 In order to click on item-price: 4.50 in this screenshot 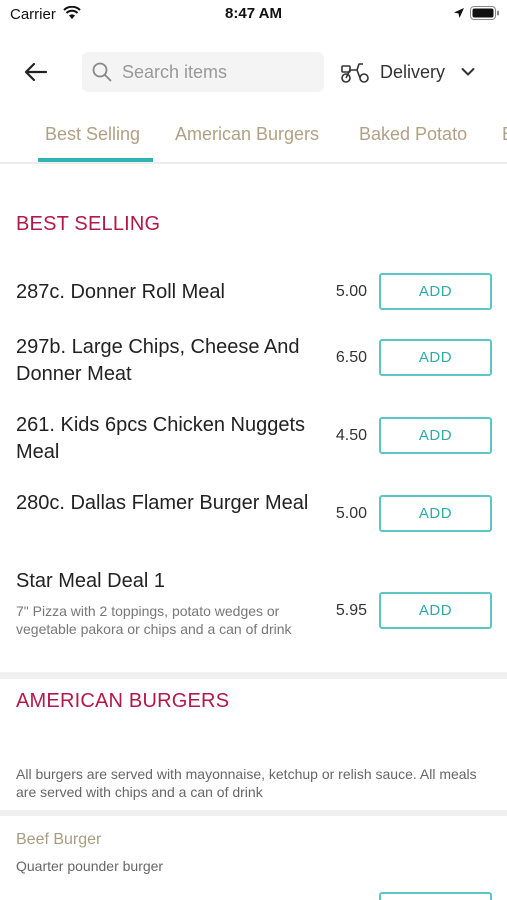, I will do `click(351, 435)`.